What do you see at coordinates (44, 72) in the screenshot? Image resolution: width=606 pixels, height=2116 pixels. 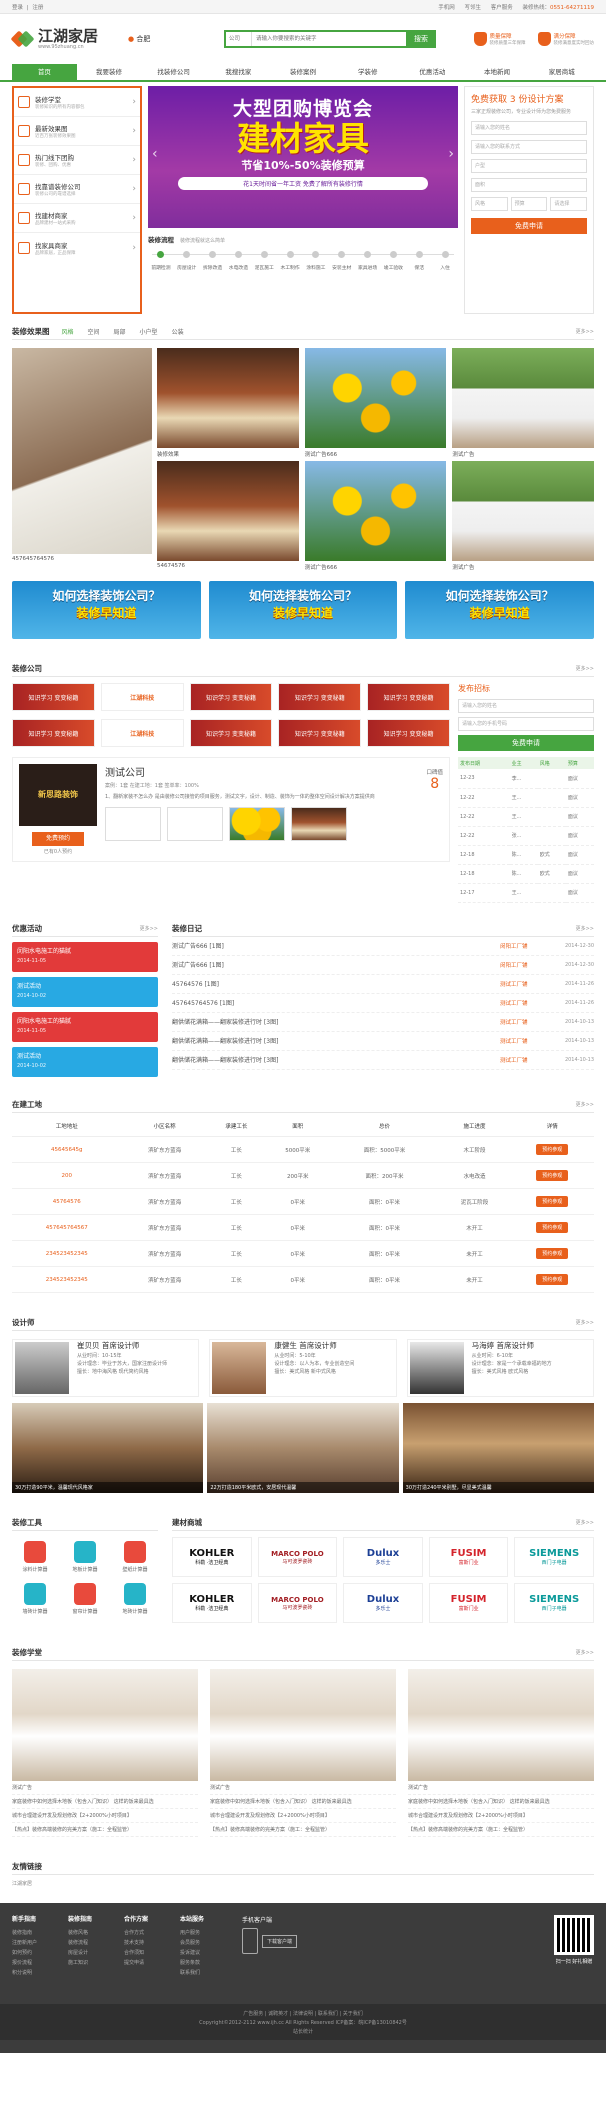 I see `nav-home: 首页` at bounding box center [44, 72].